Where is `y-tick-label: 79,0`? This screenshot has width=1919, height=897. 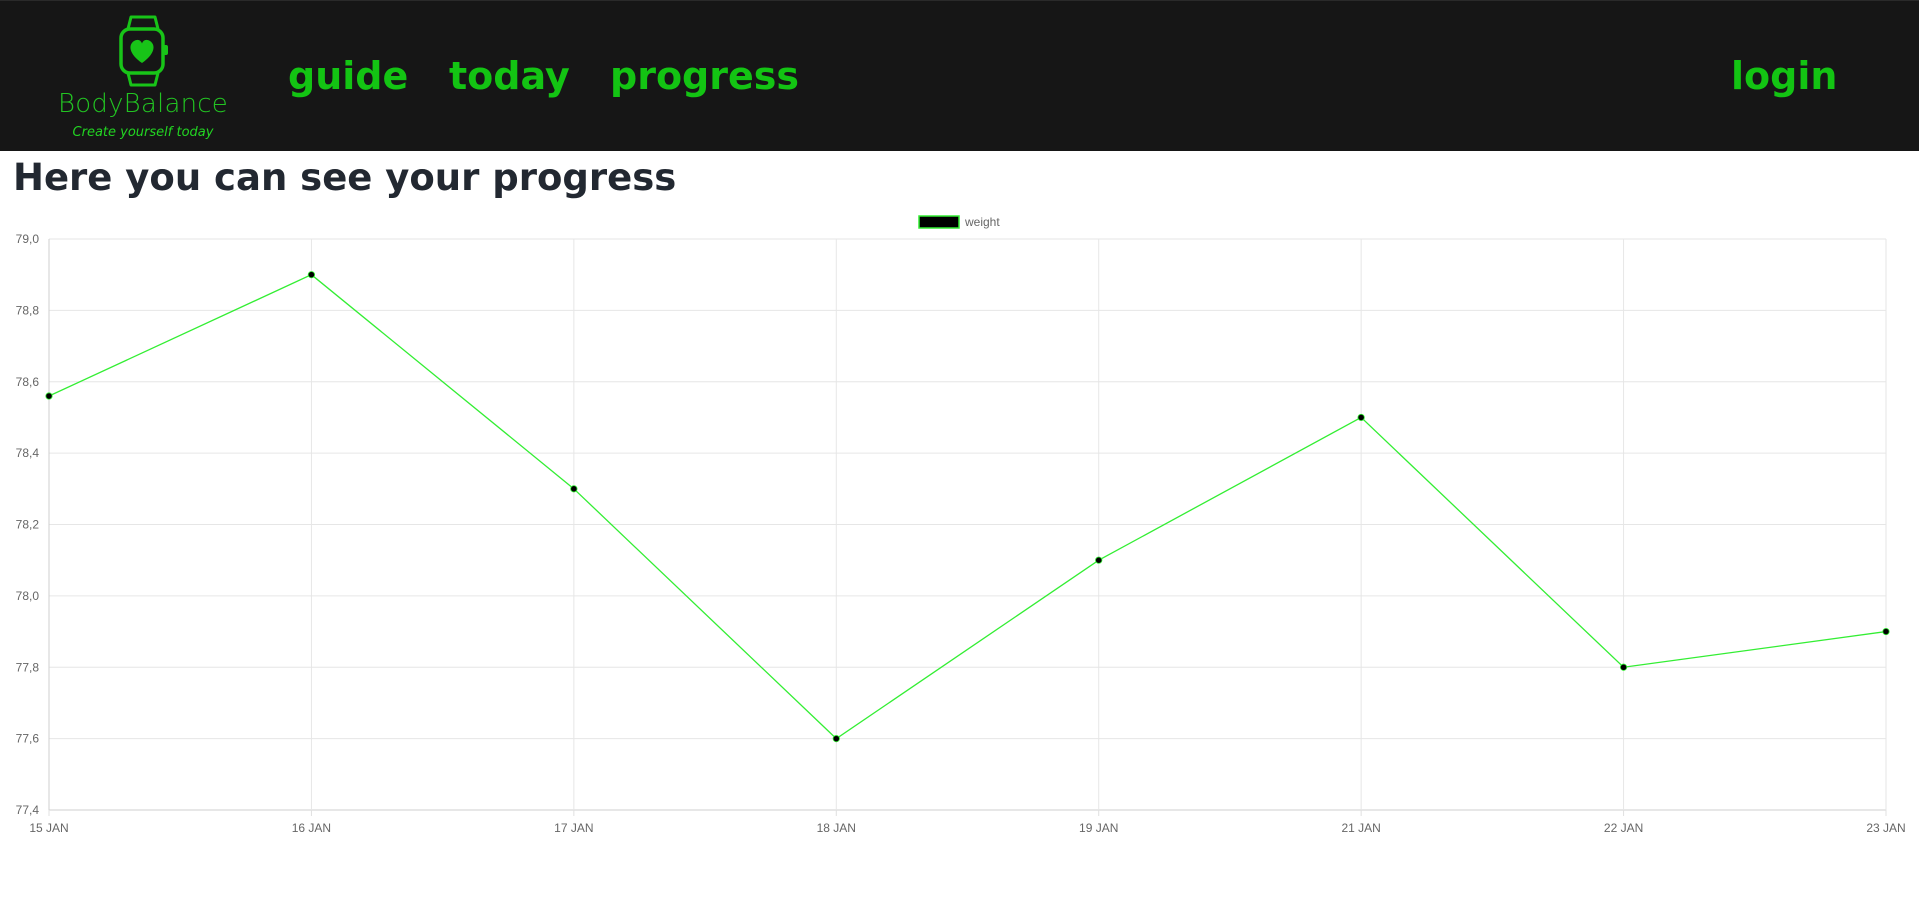
y-tick-label: 79,0 is located at coordinates (28, 239).